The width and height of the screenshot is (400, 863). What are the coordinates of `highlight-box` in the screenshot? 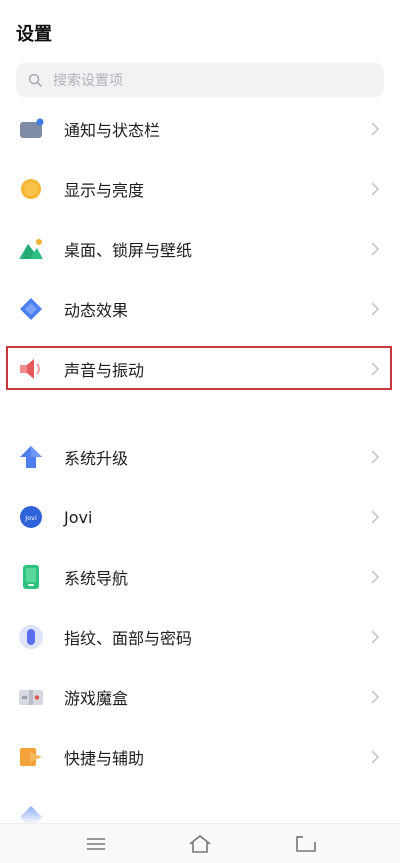 It's located at (199, 368).